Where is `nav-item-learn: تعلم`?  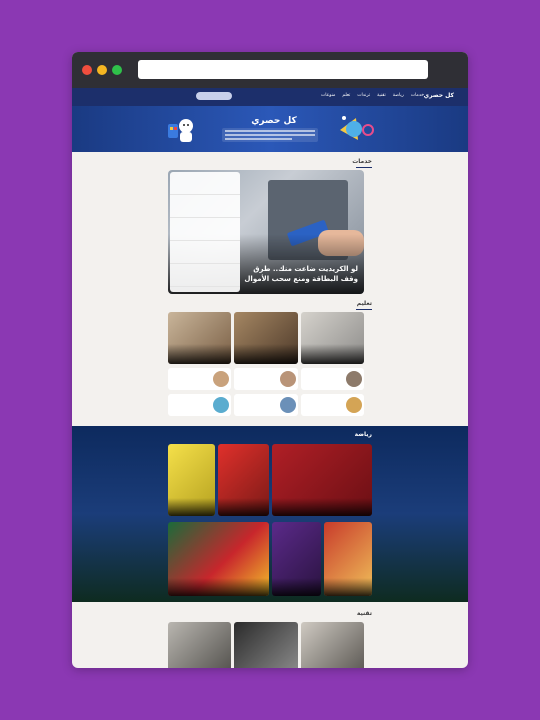 nav-item-learn: تعلم is located at coordinates (346, 95).